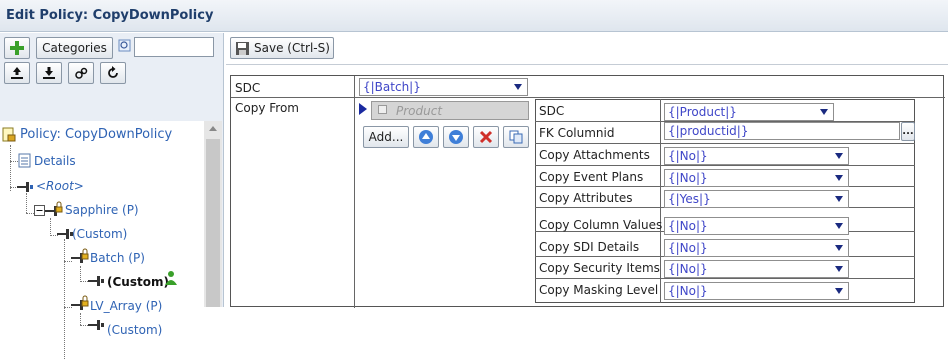 The image size is (948, 359). Describe the element at coordinates (577, 133) in the screenshot. I see `detail-label: FK Columnid` at that location.